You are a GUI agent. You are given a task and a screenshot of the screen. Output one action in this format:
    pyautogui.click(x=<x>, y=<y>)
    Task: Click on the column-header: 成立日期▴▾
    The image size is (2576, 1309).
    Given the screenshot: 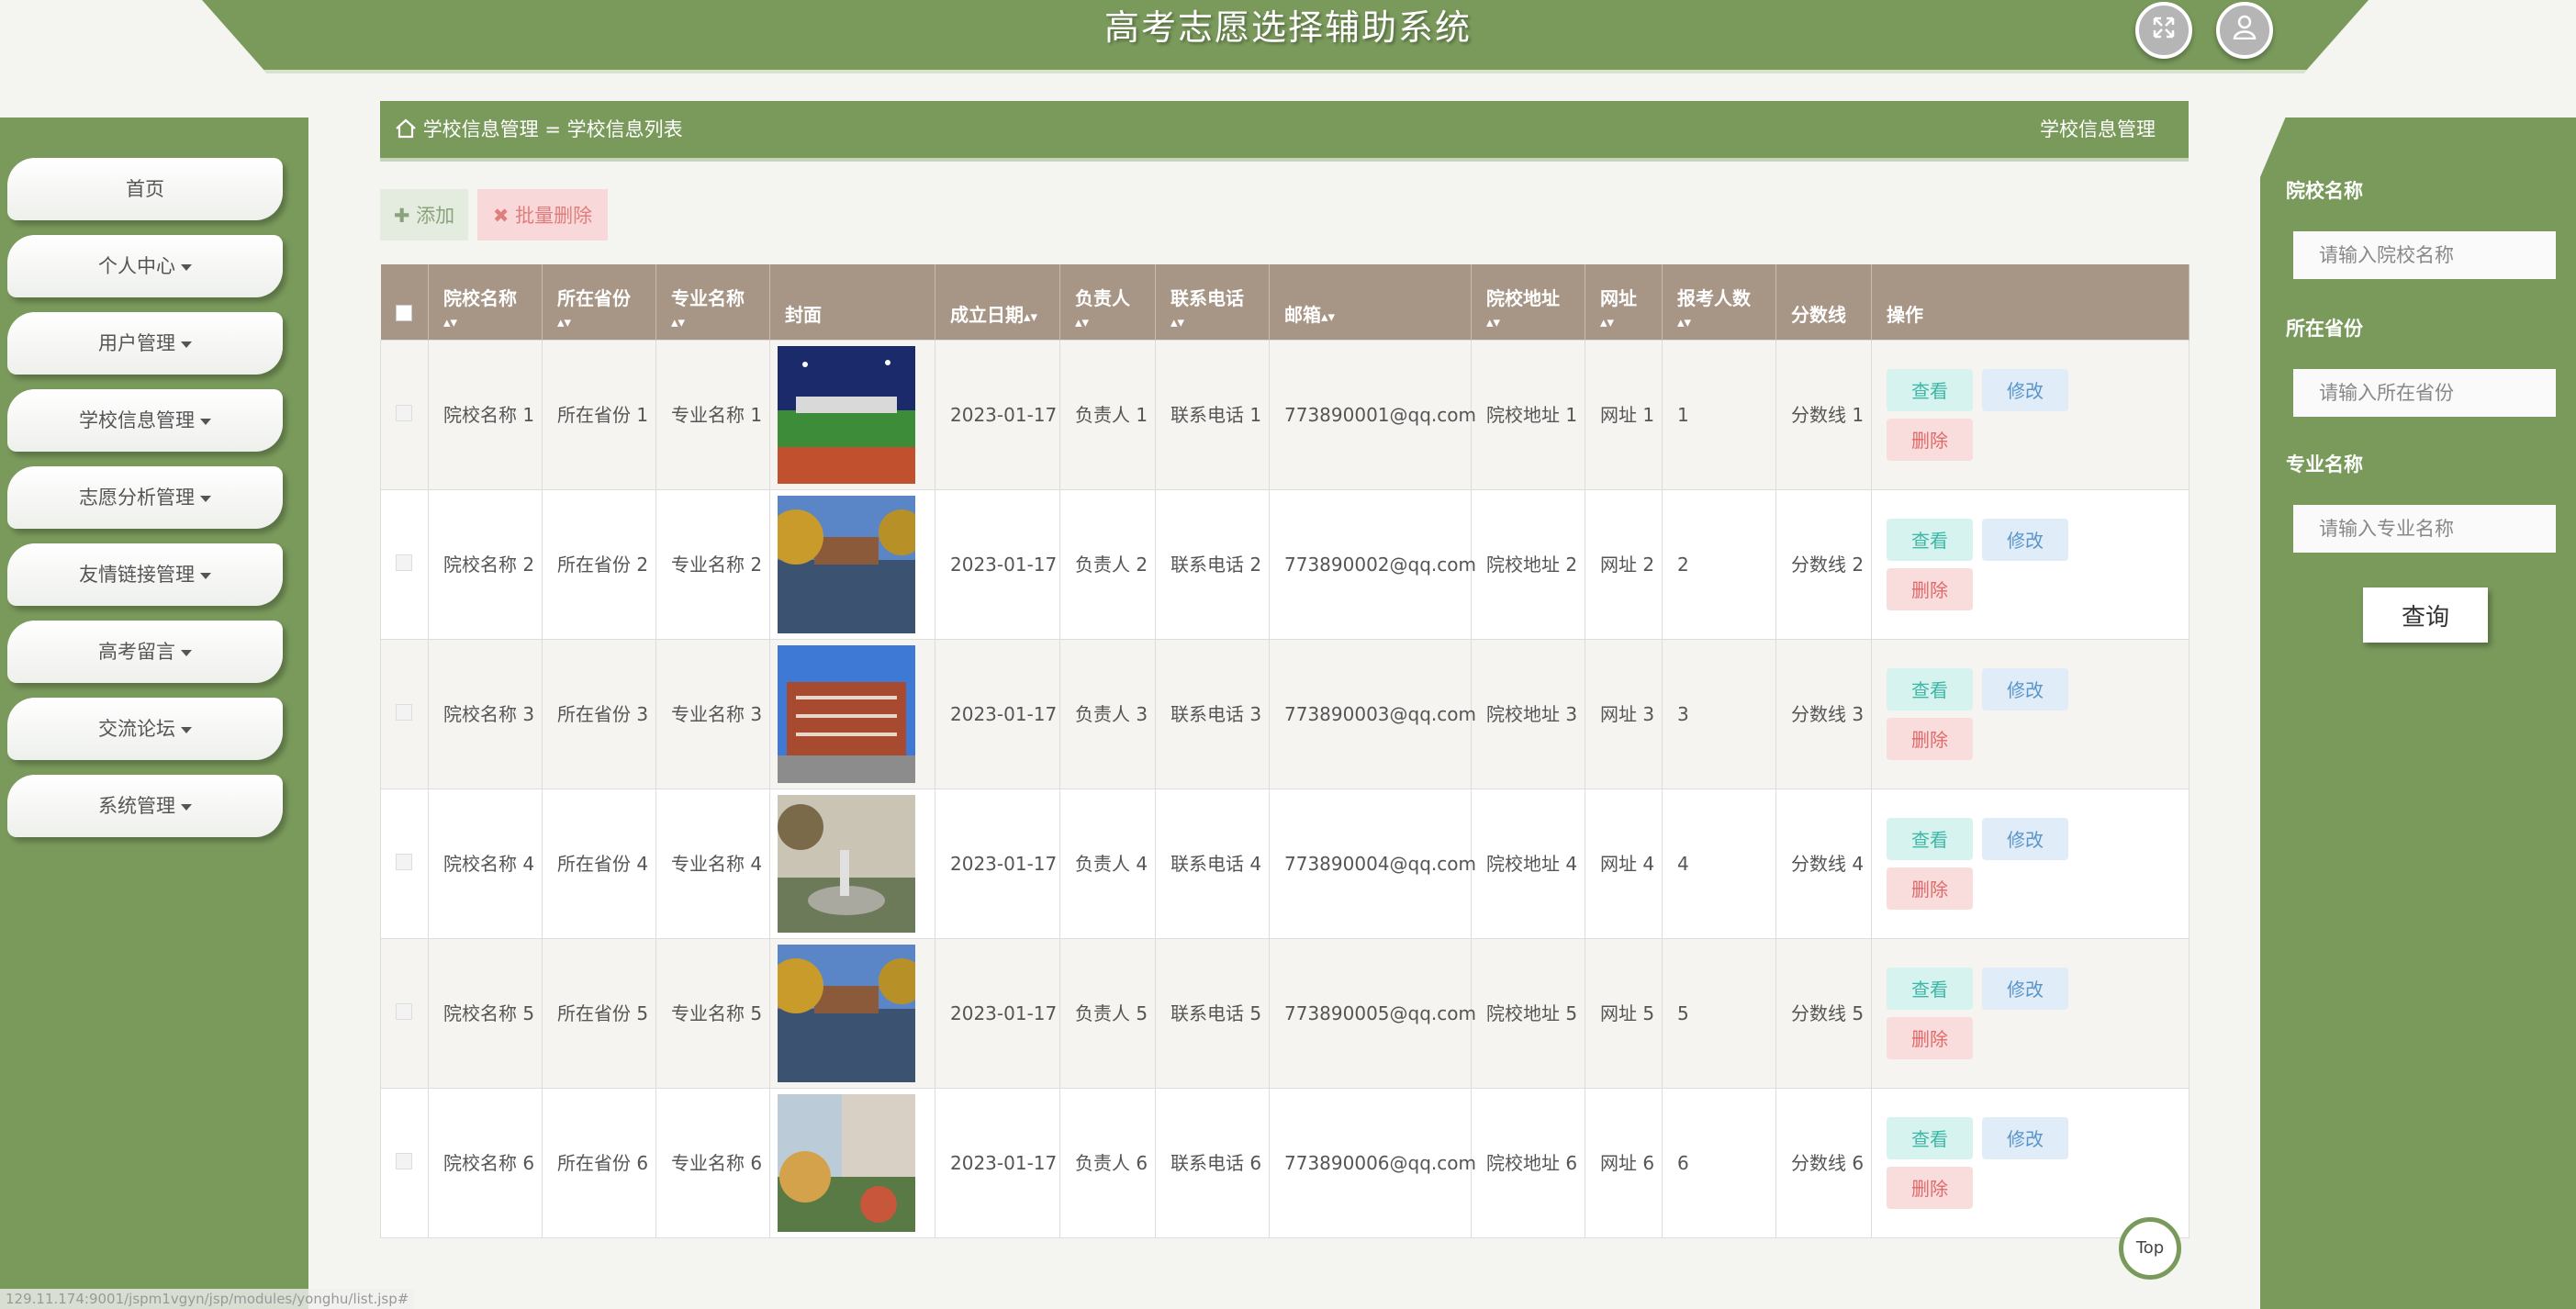 What is the action you would take?
    pyautogui.click(x=997, y=302)
    